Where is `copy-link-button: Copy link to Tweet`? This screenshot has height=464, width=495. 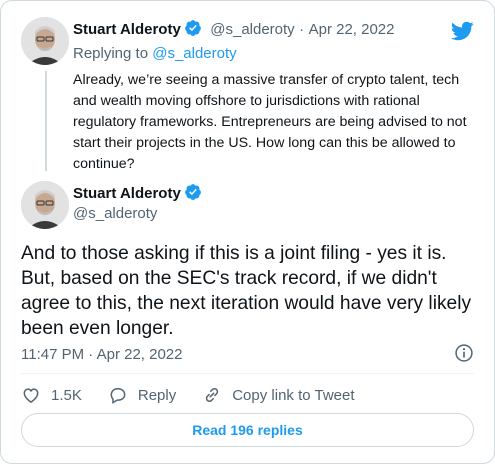 copy-link-button: Copy link to Tweet is located at coordinates (278, 395).